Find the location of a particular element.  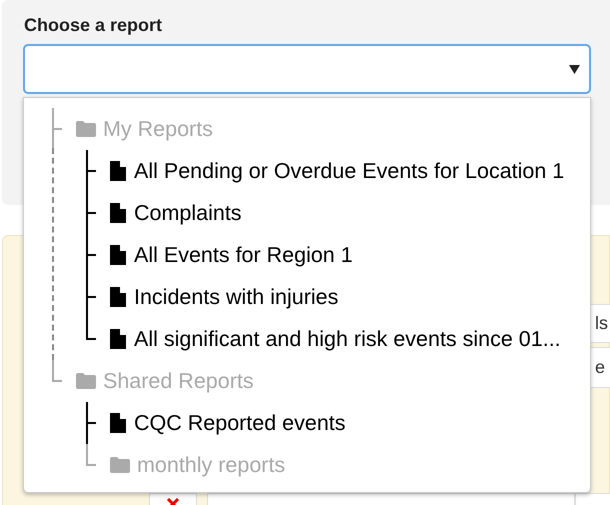

report-item: All Events for Region 1 is located at coordinates (243, 255).